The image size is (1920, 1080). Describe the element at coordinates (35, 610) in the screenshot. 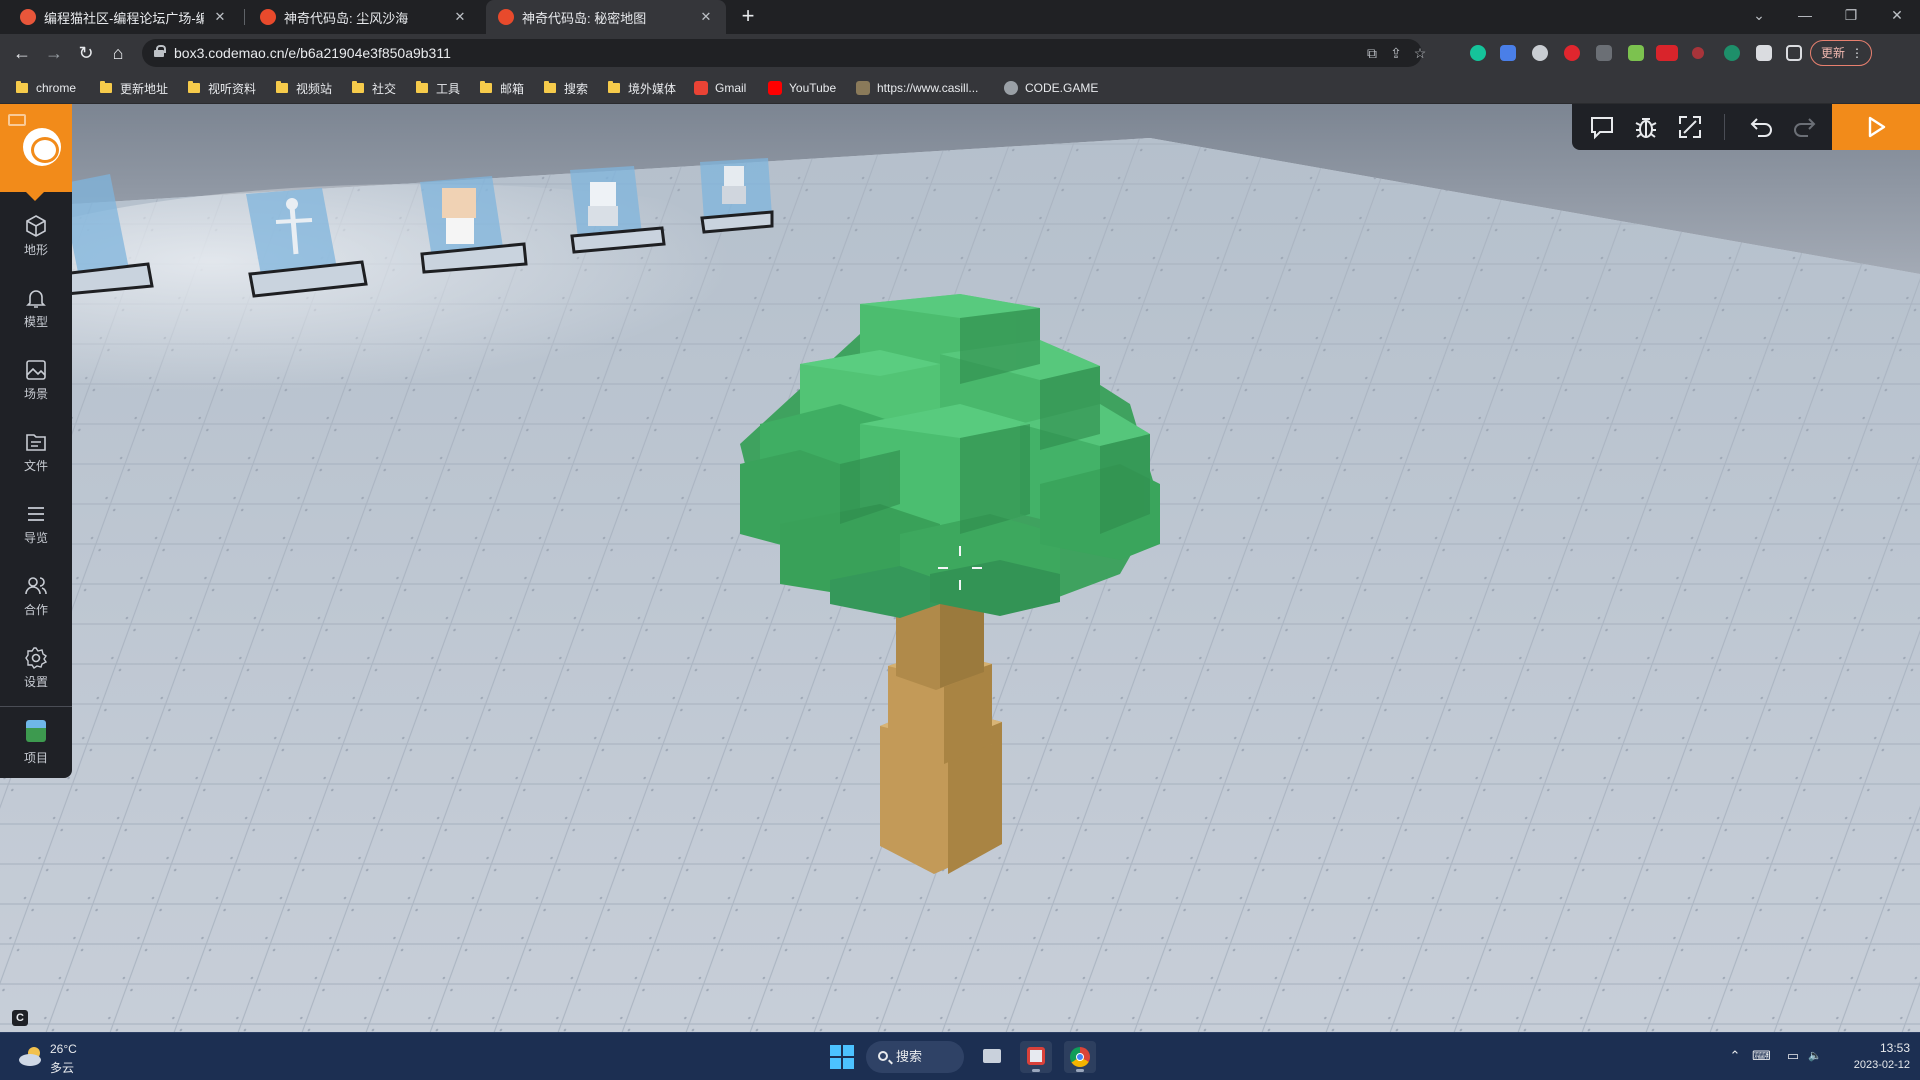

I see `side-item-label: 合作` at that location.